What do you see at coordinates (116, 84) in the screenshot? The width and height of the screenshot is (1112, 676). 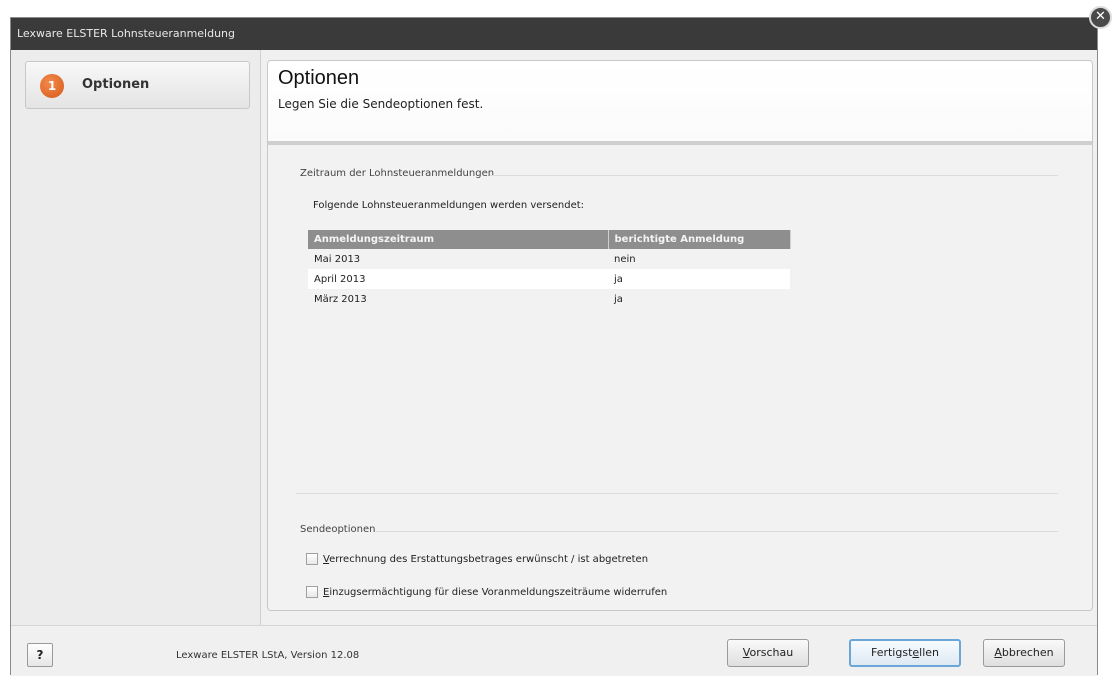 I see `sidebar-step-label: Optionen` at bounding box center [116, 84].